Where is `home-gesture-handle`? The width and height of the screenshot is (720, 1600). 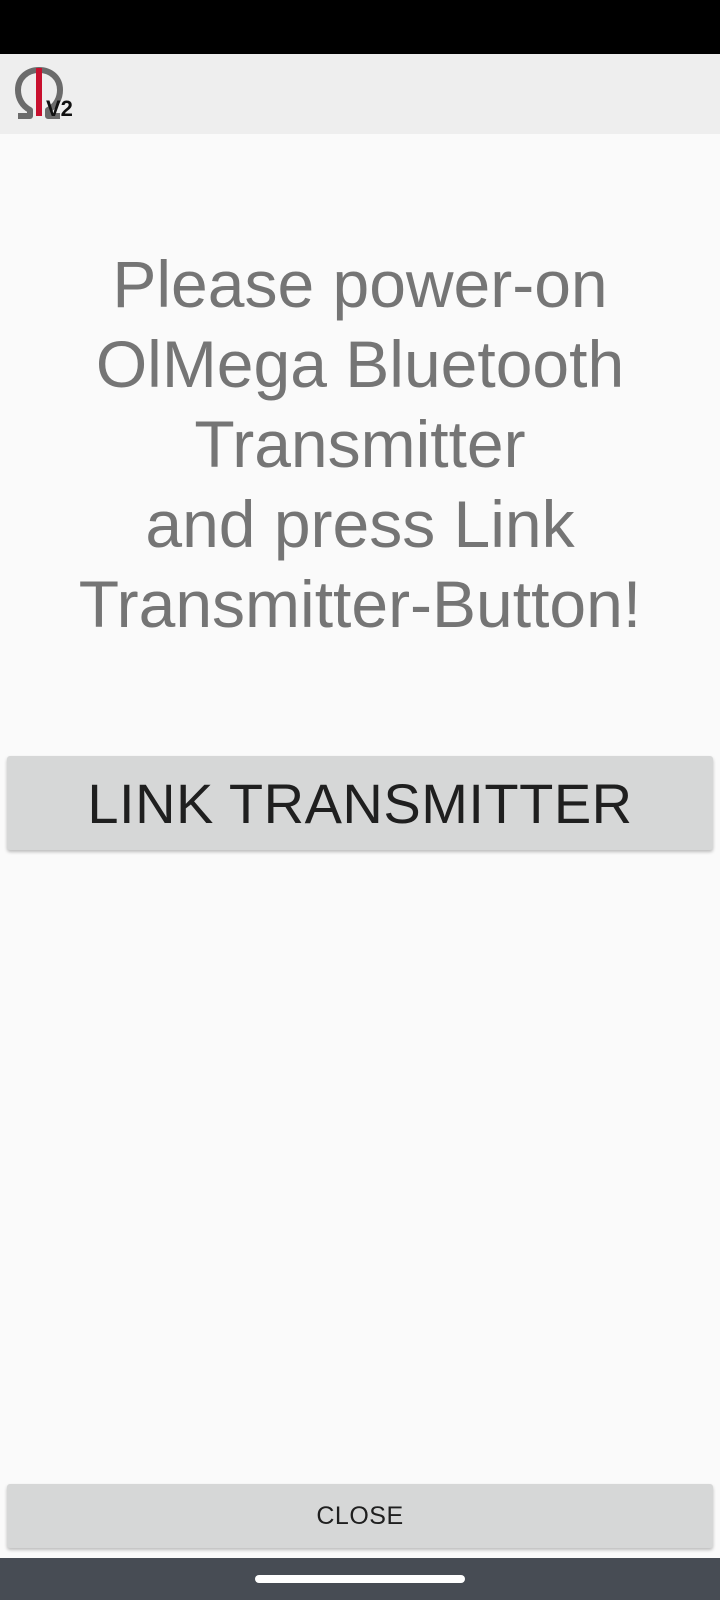 home-gesture-handle is located at coordinates (360, 1579).